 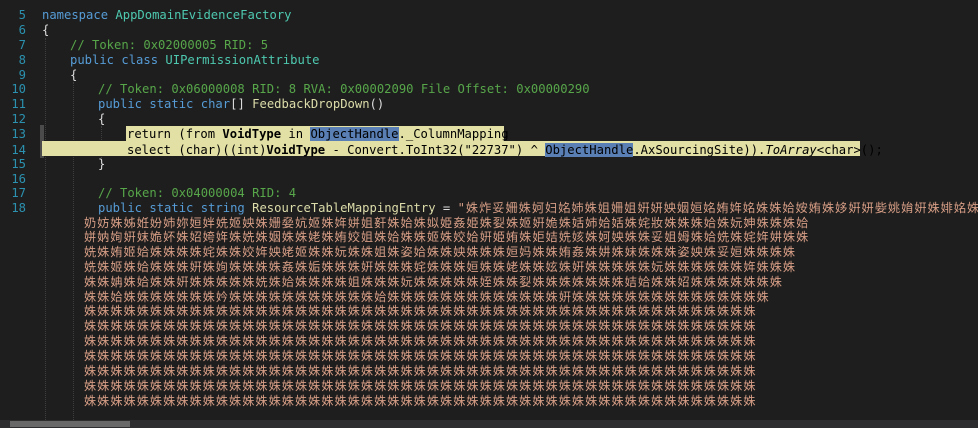 What do you see at coordinates (167, 15) in the screenshot?
I see `code-line-5: namespace AppDomainEvidenceFactory` at bounding box center [167, 15].